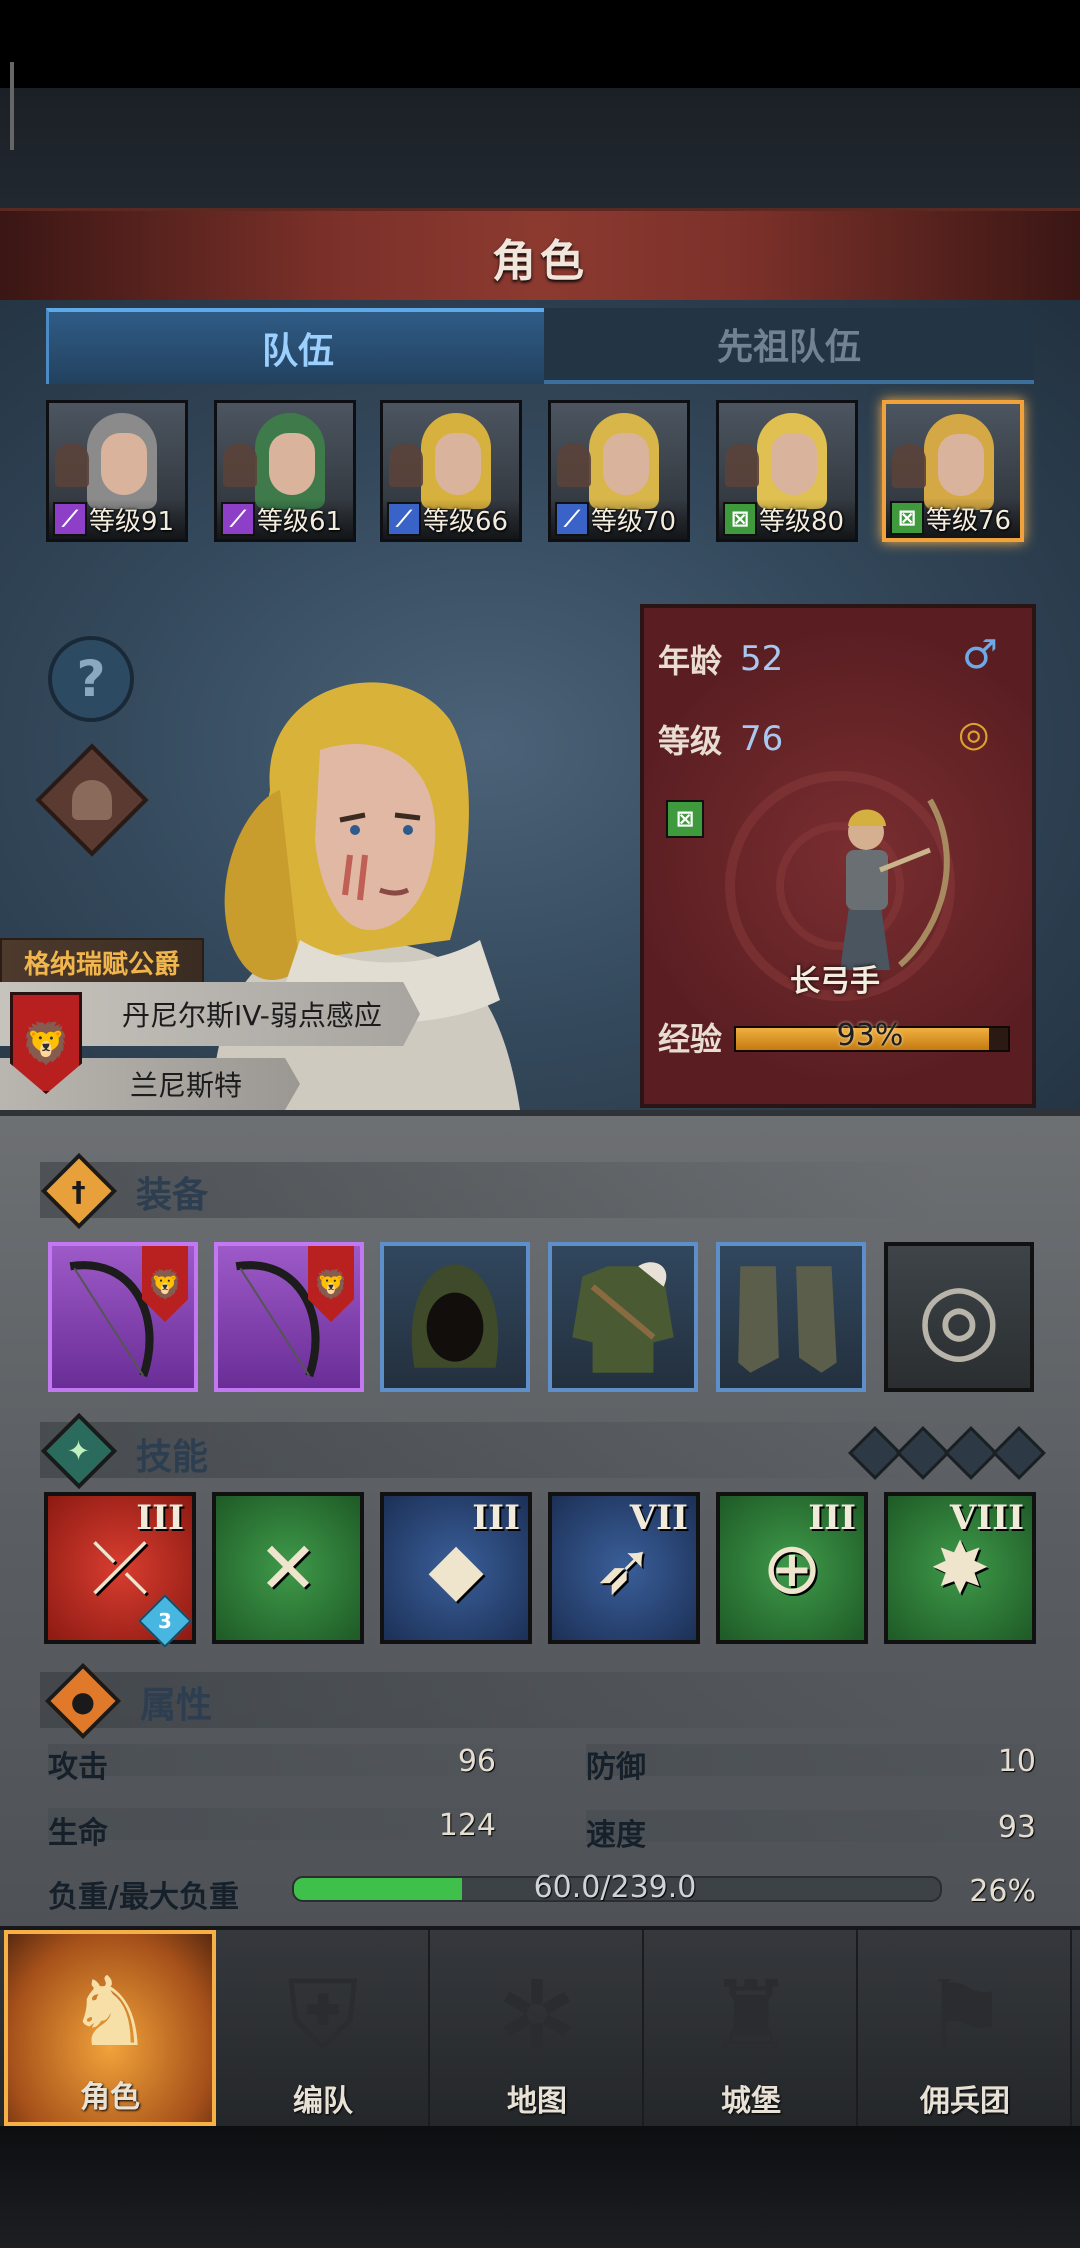 This screenshot has height=2248, width=1080. I want to click on nav-mercenary: ⚑ 佣兵团, so click(966, 2028).